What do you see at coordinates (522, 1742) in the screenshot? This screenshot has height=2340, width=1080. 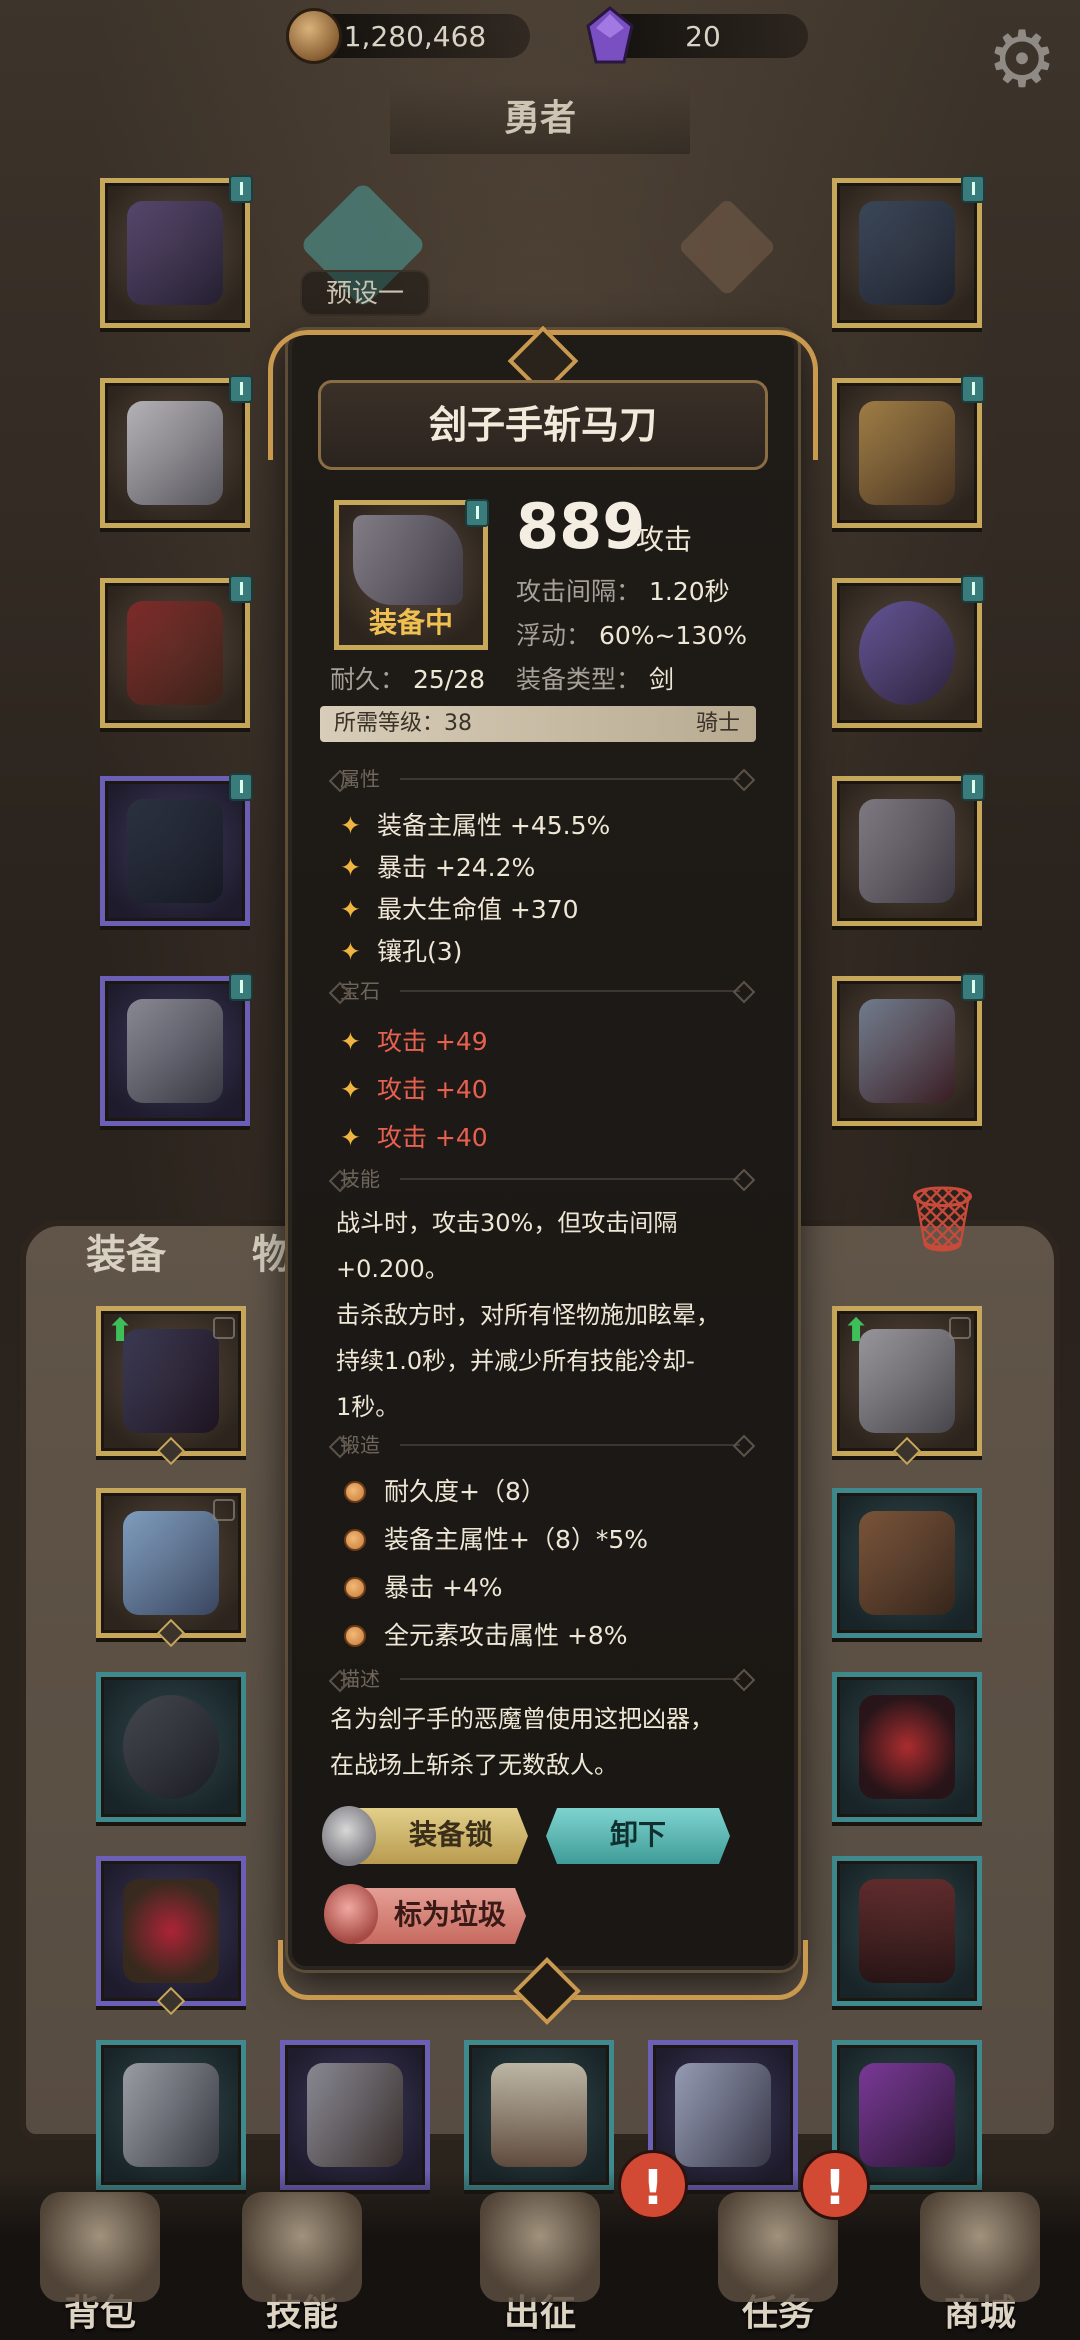 I see `item-description: 名为刽子手的恶魔曾使用这把凶器， 在战场上斩杀了无数敌人。` at bounding box center [522, 1742].